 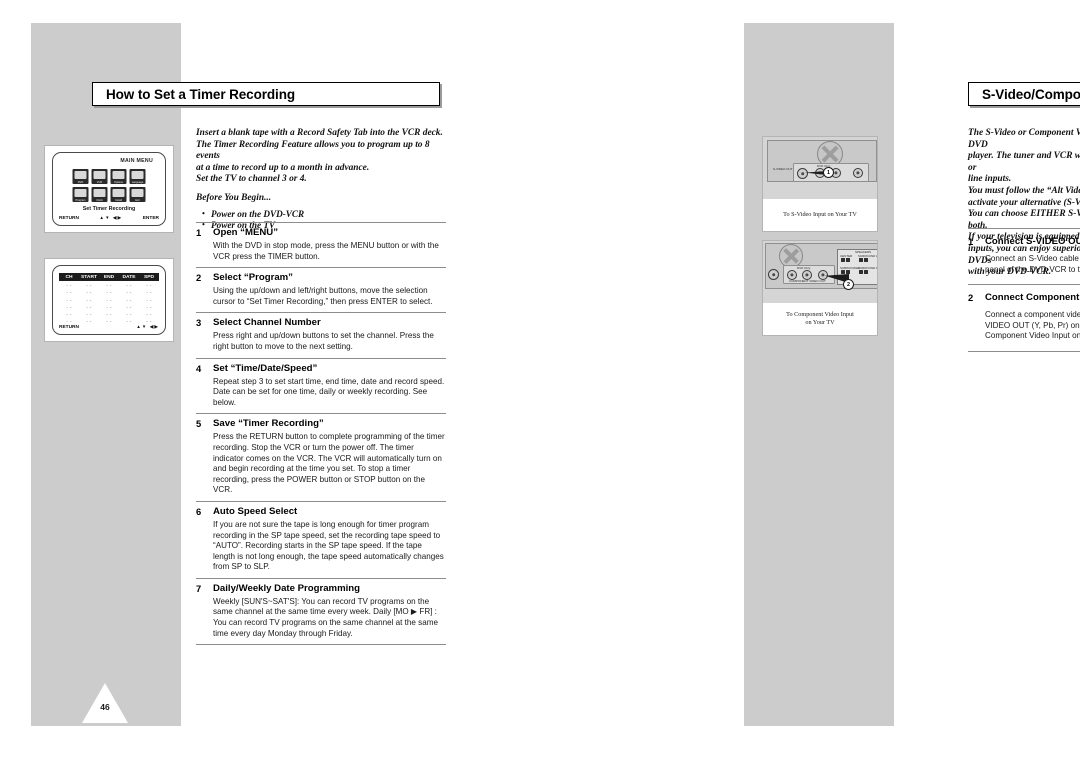 I want to click on page-number-left: 46, so click(x=105, y=703).